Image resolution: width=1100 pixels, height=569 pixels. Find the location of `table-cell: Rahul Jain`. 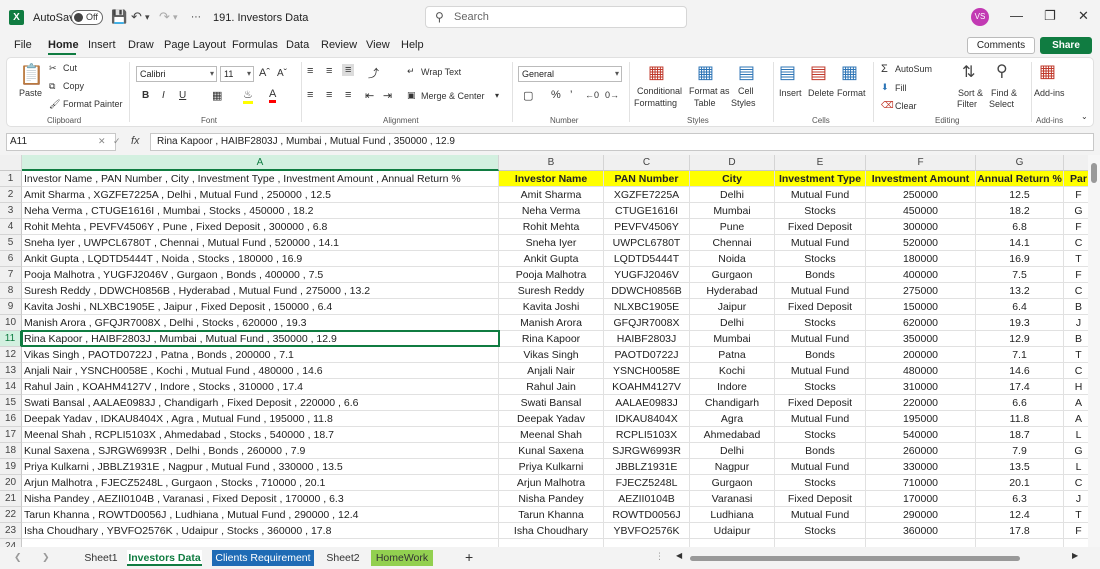

table-cell: Rahul Jain is located at coordinates (551, 387).